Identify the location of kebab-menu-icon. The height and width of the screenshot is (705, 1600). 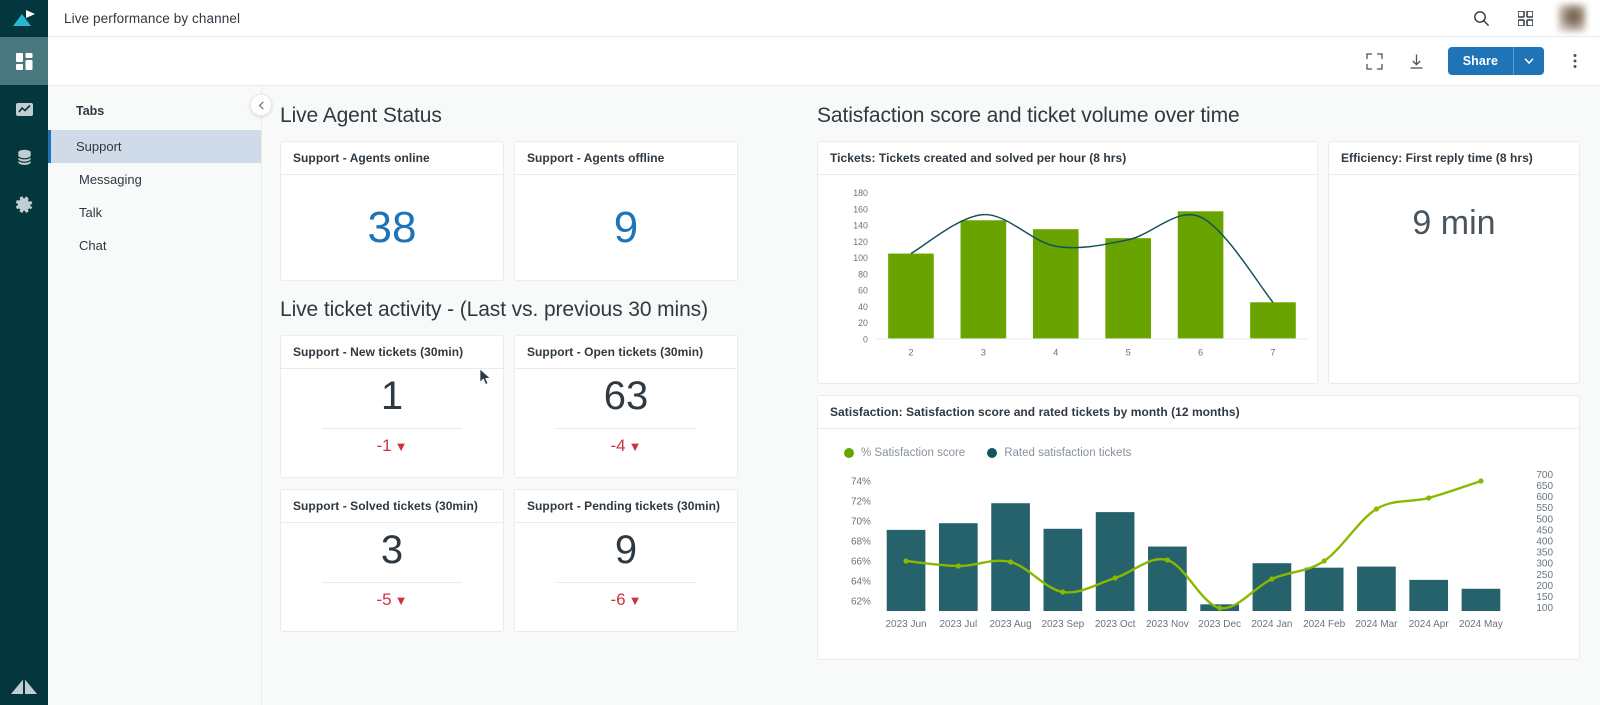
(1575, 61).